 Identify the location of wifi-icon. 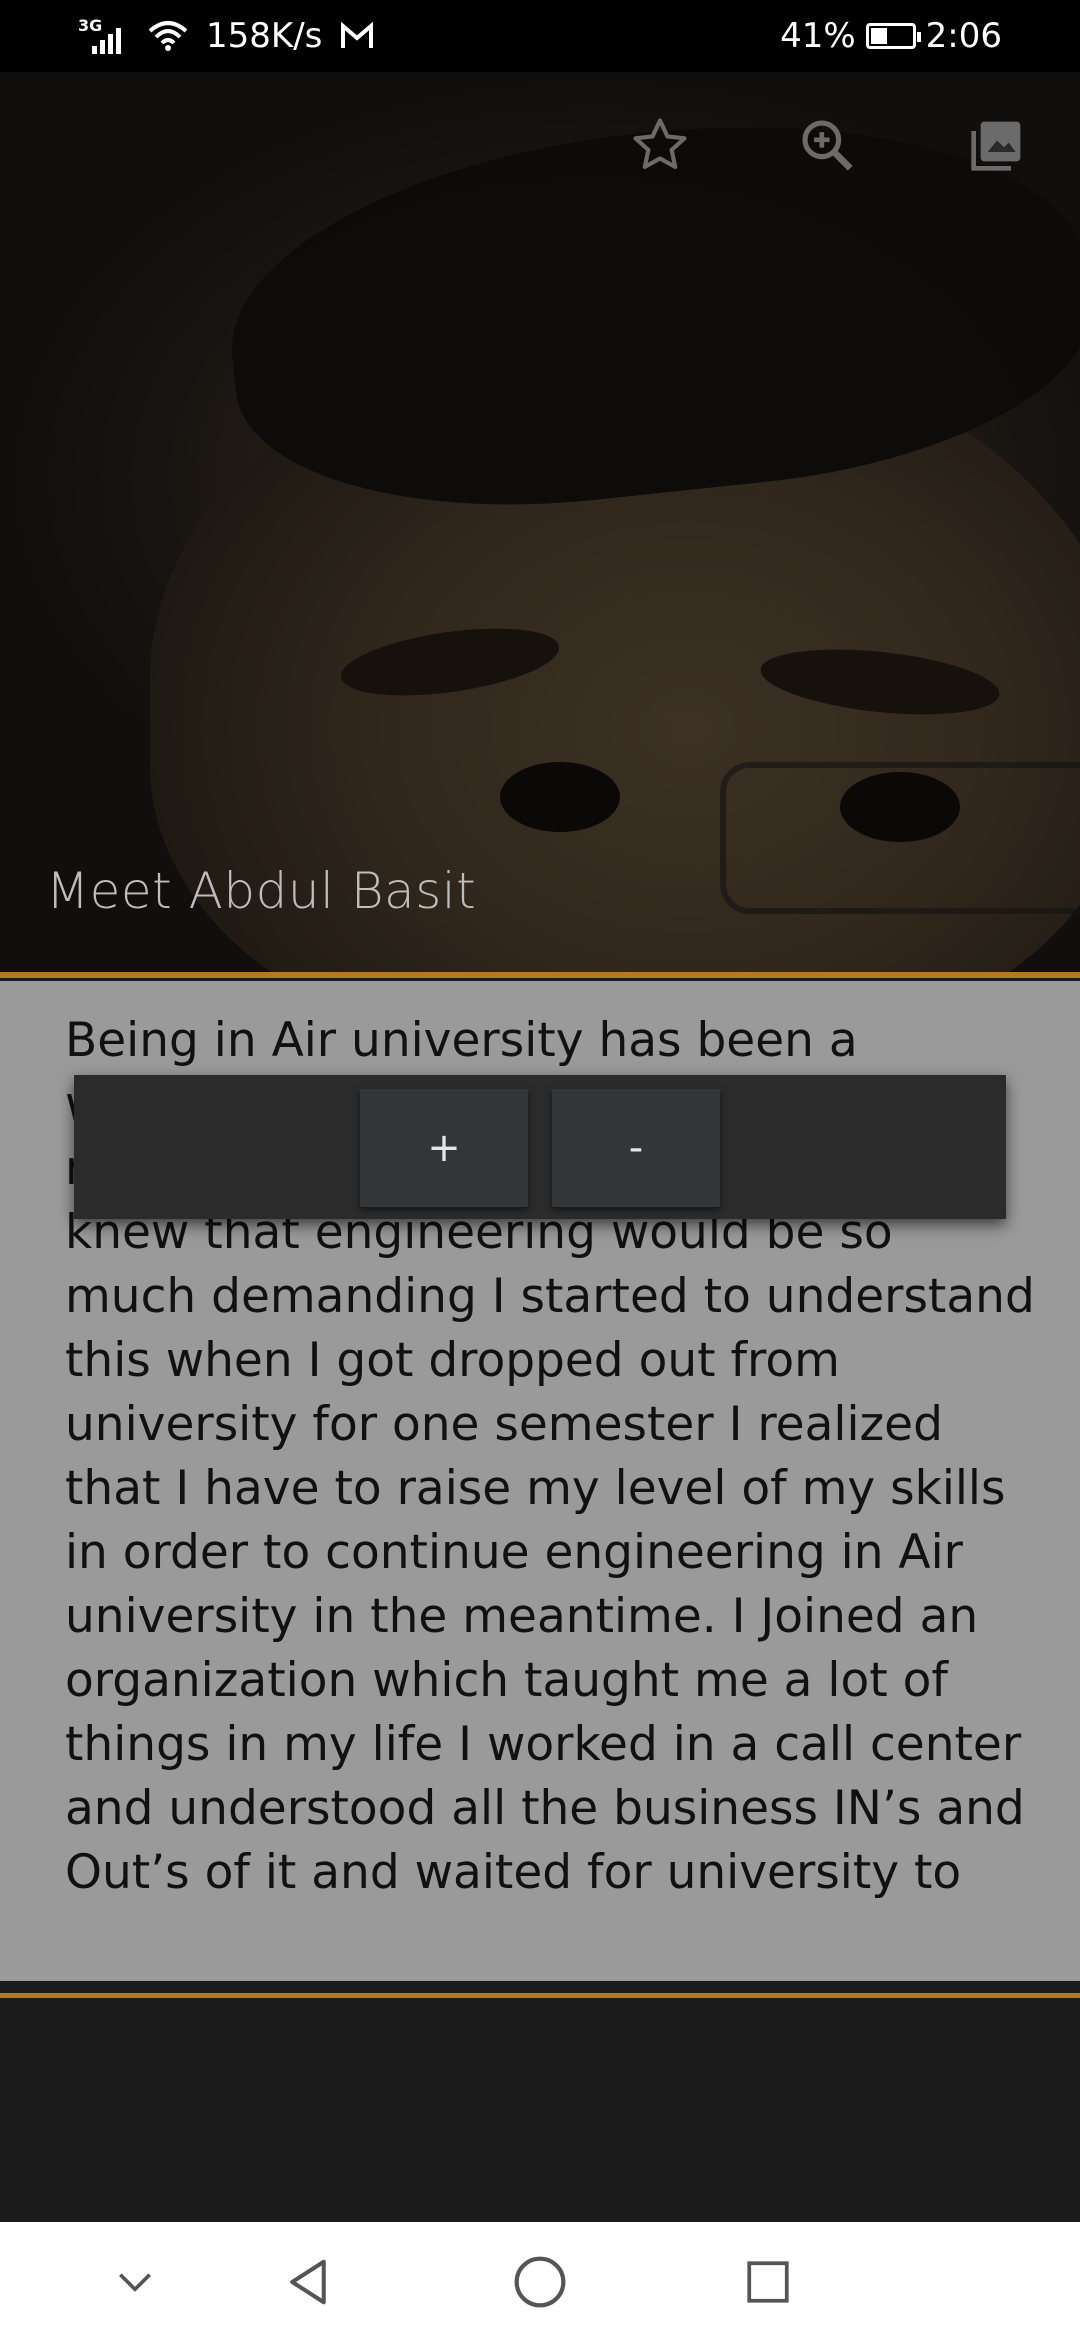
(168, 36).